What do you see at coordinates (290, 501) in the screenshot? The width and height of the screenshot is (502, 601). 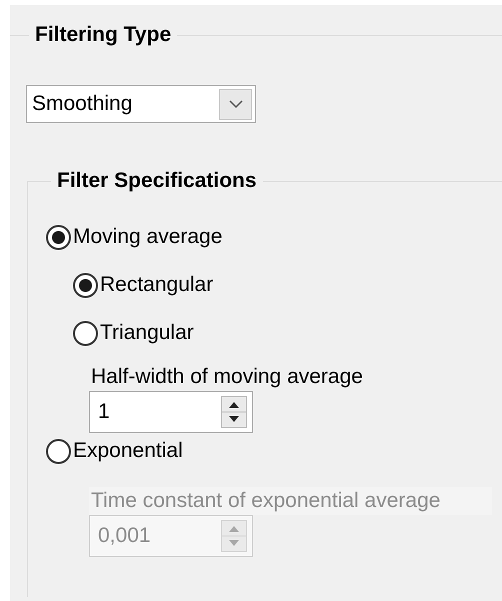 I see `field-label: Time constant of exponential average` at bounding box center [290, 501].